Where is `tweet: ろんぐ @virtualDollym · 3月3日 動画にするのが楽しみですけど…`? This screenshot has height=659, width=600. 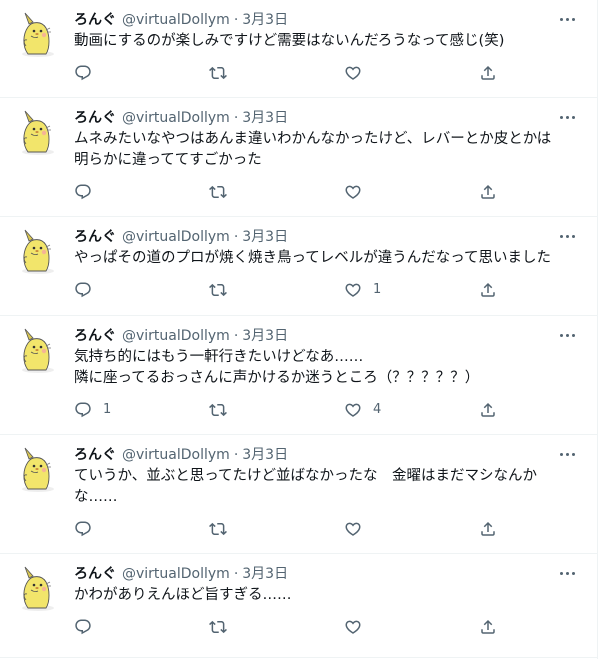 tweet: ろんぐ @virtualDollym · 3月3日 動画にするのが楽しみですけど… is located at coordinates (298, 49).